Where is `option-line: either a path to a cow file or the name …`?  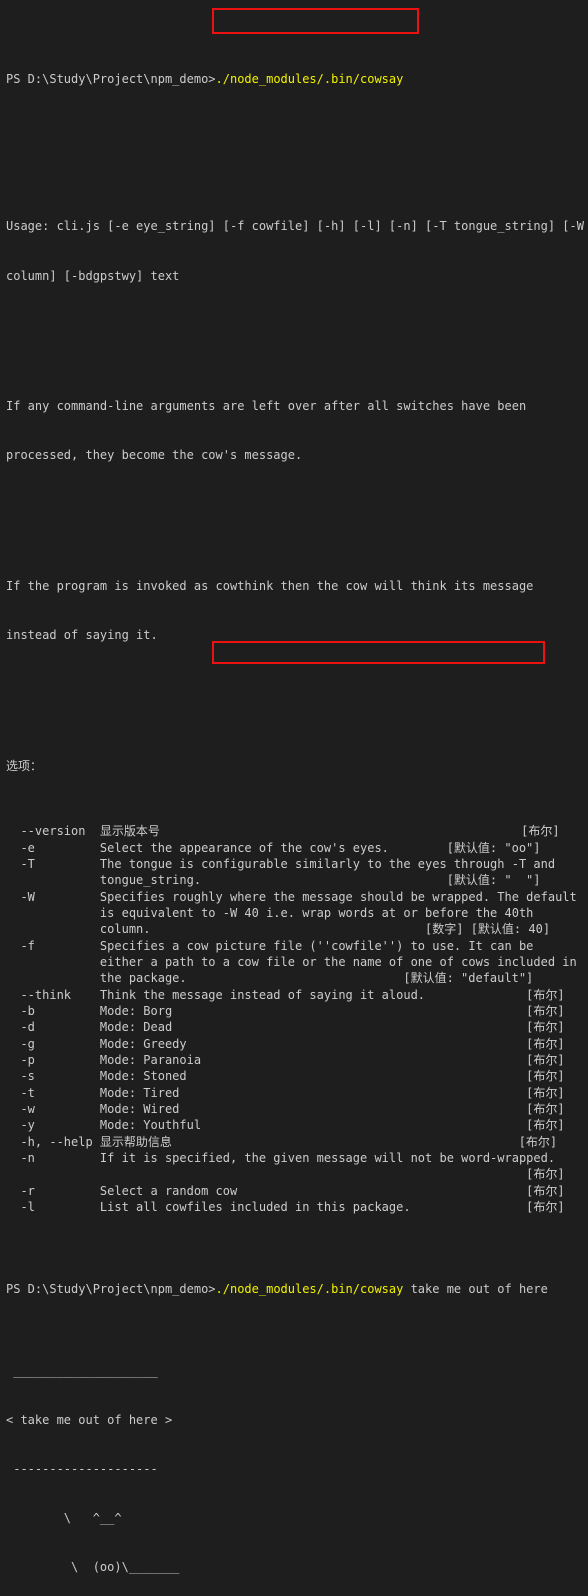
option-line: either a path to a cow file or the name … is located at coordinates (291, 961).